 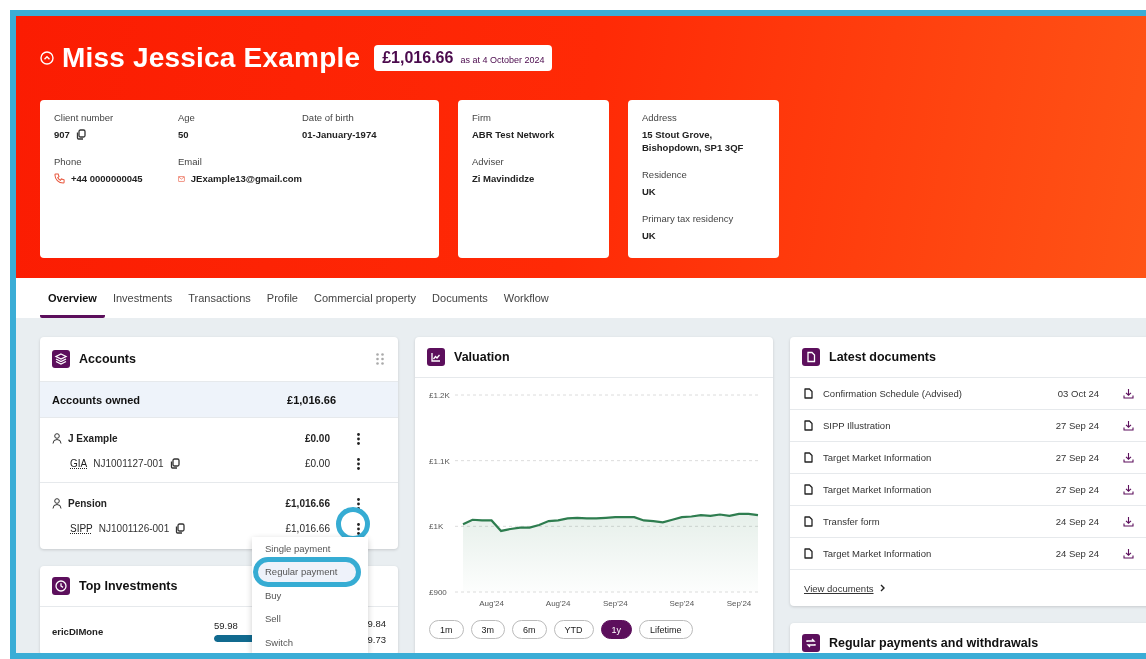 I want to click on clock-icon, so click(x=61, y=586).